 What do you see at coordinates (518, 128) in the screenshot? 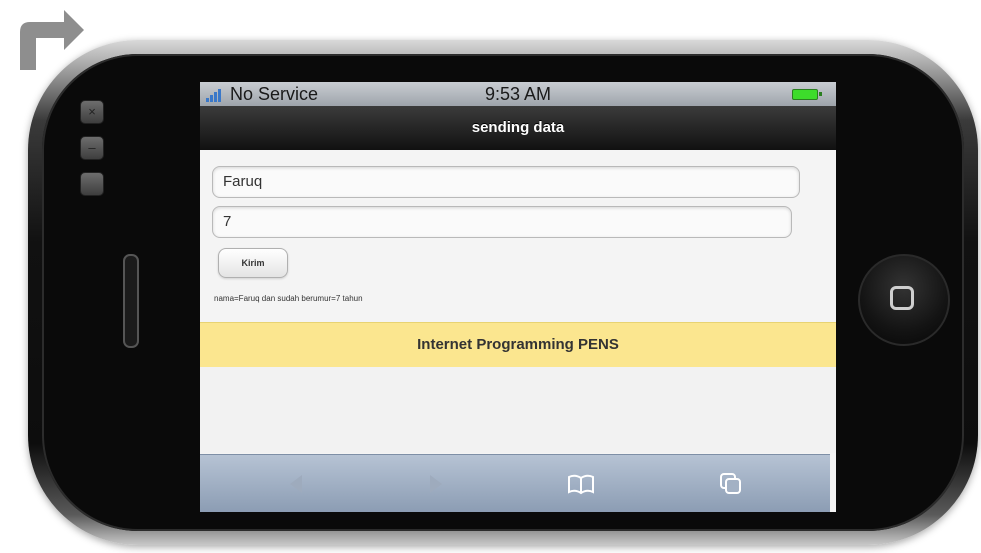
I see `page-title: sending data` at bounding box center [518, 128].